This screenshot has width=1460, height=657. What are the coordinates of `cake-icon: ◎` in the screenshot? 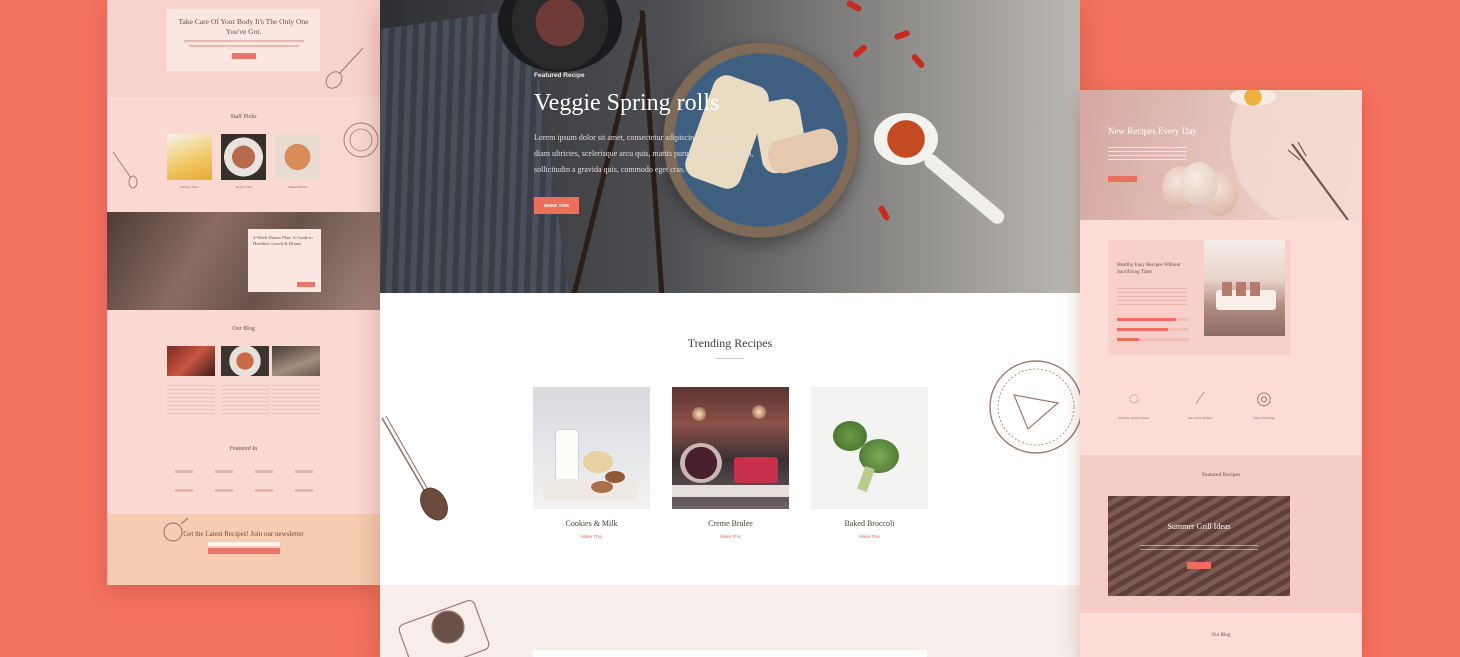 It's located at (1264, 398).